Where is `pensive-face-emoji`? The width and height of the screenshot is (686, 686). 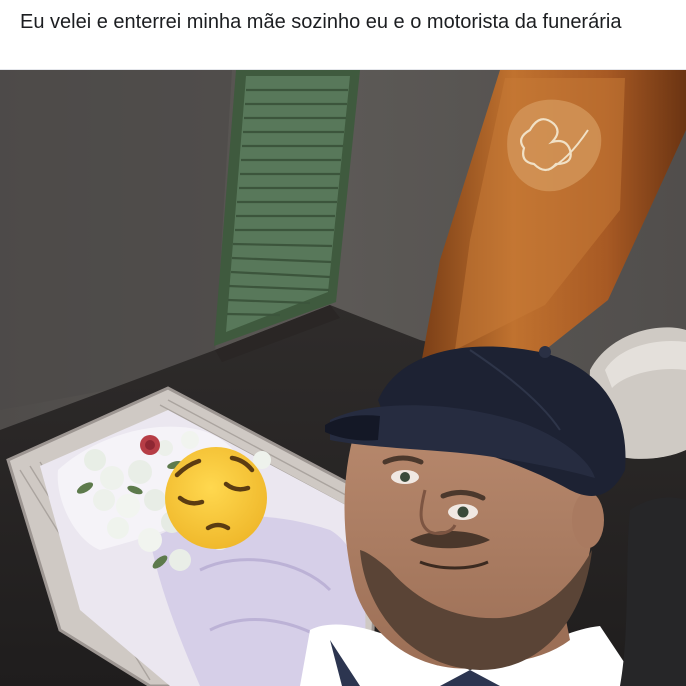 pensive-face-emoji is located at coordinates (216, 498).